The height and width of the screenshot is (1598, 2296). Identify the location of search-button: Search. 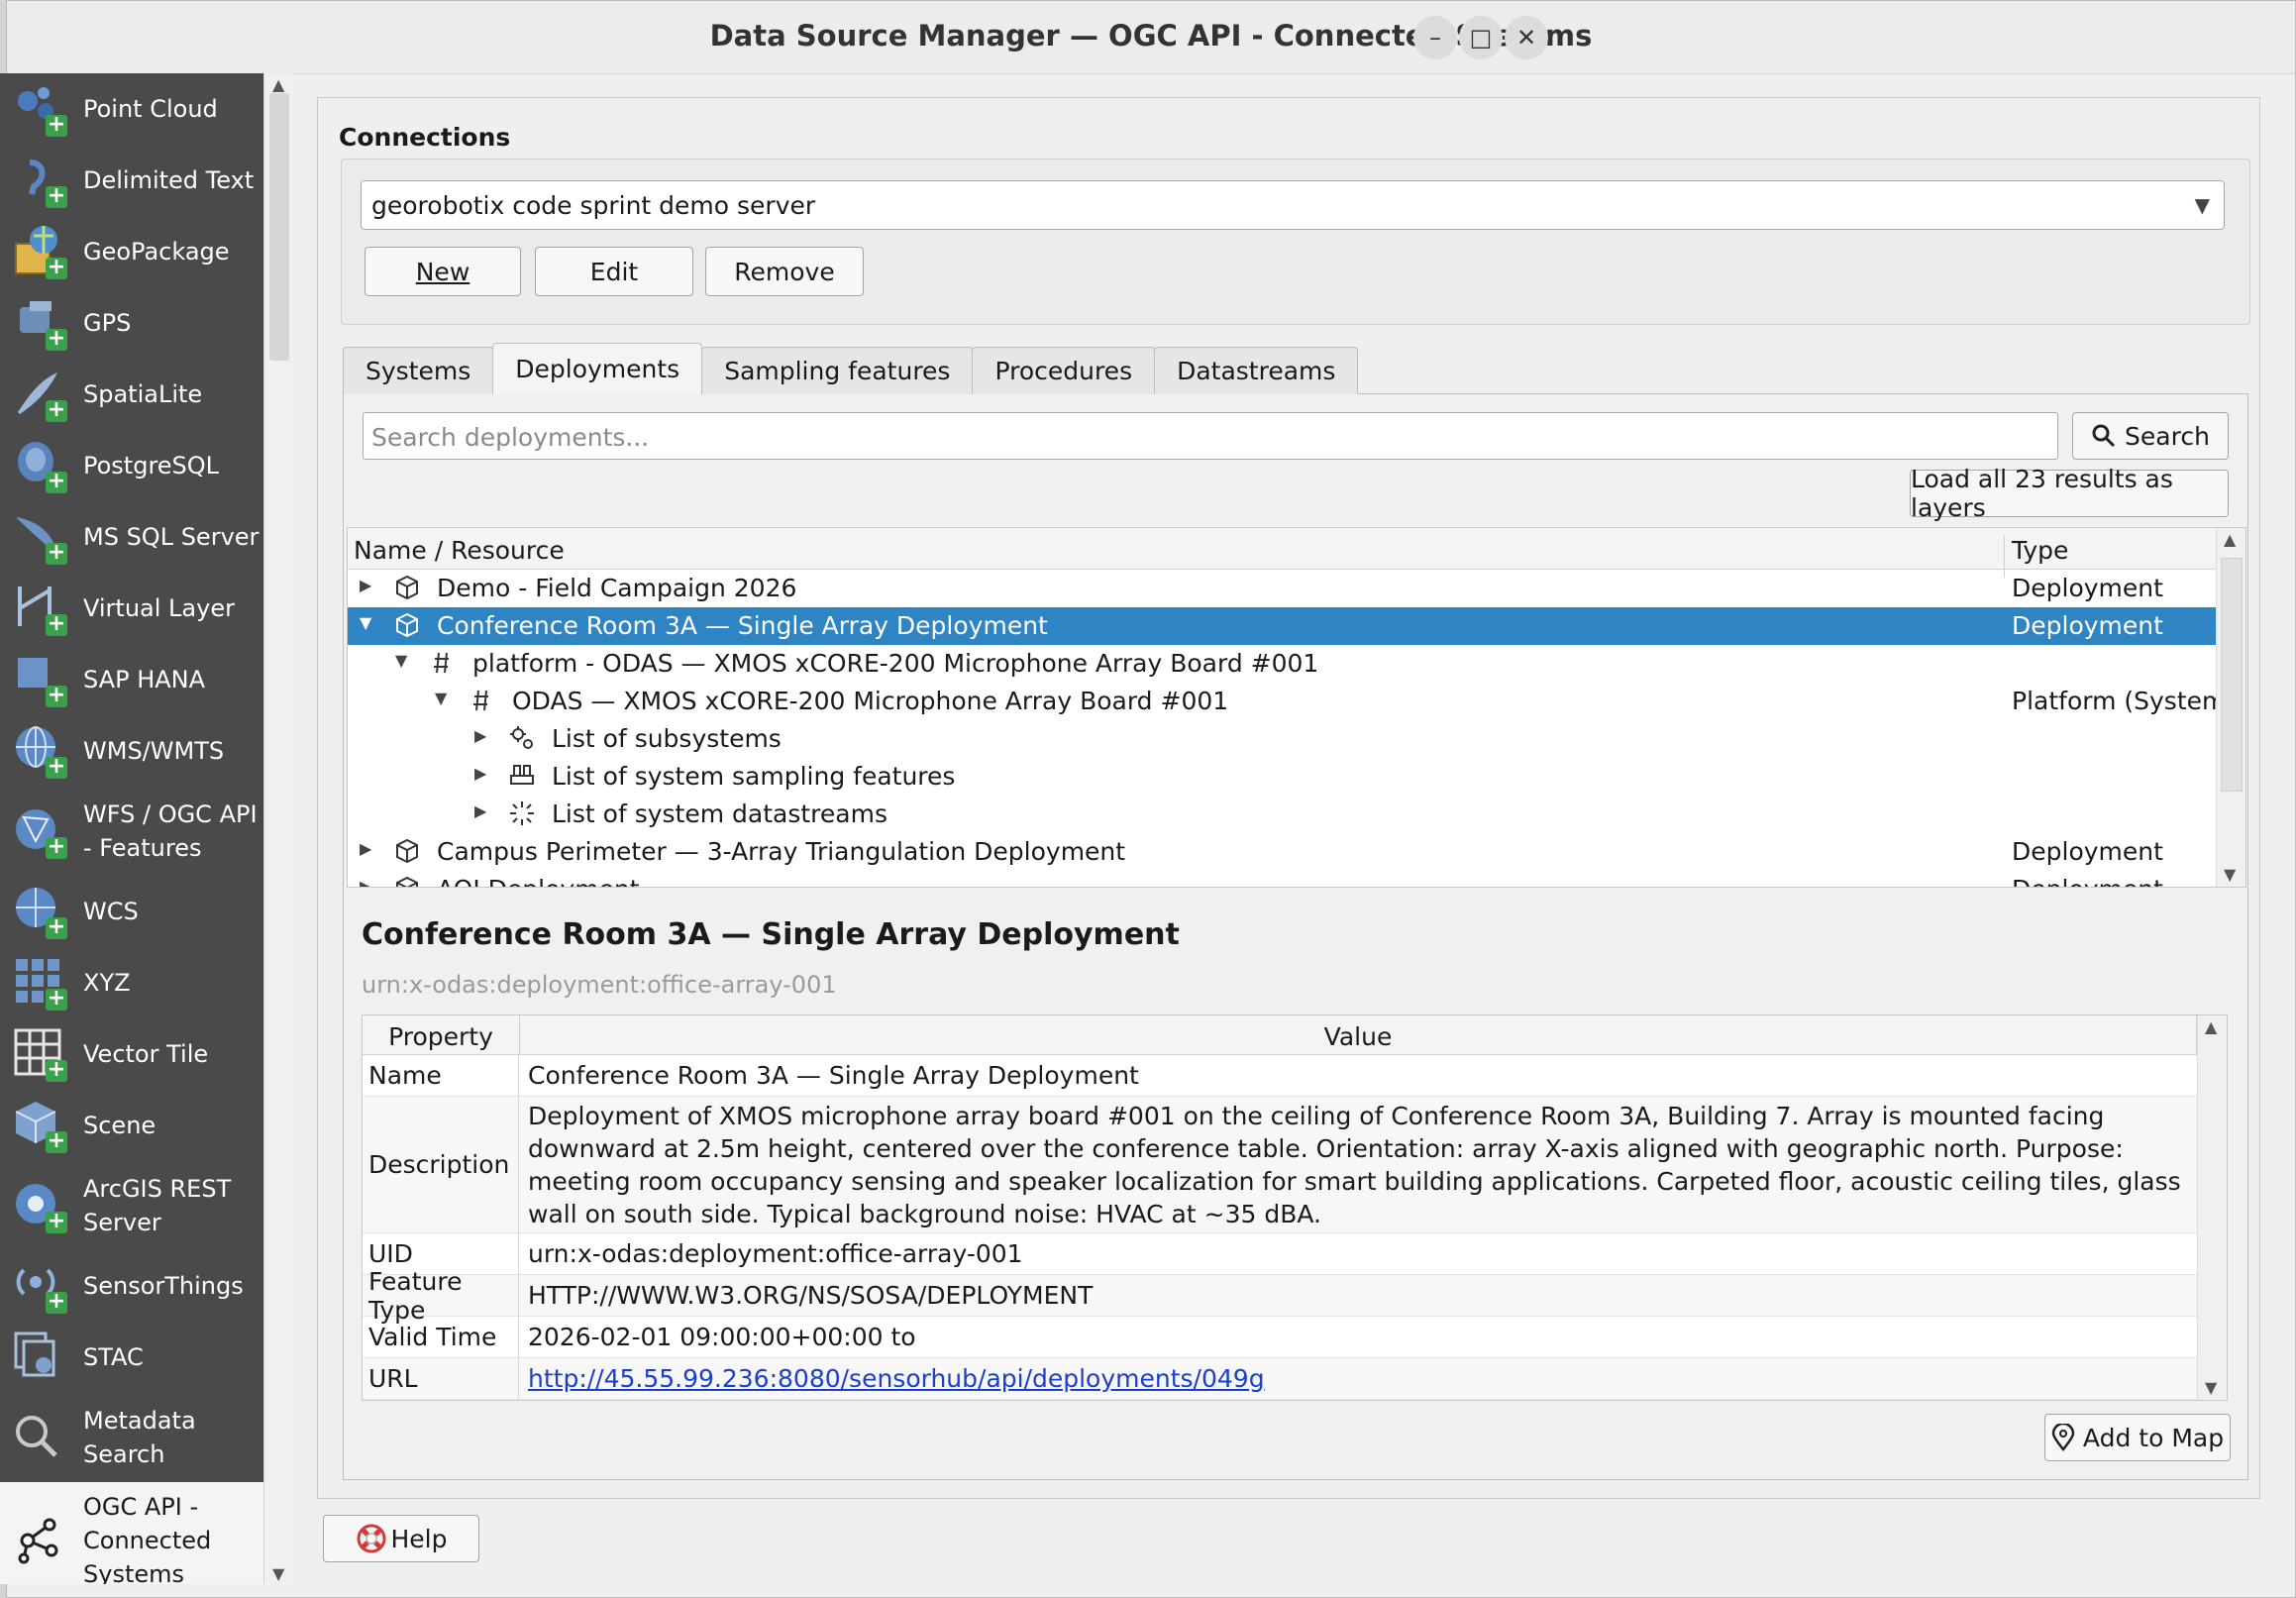
(2150, 436).